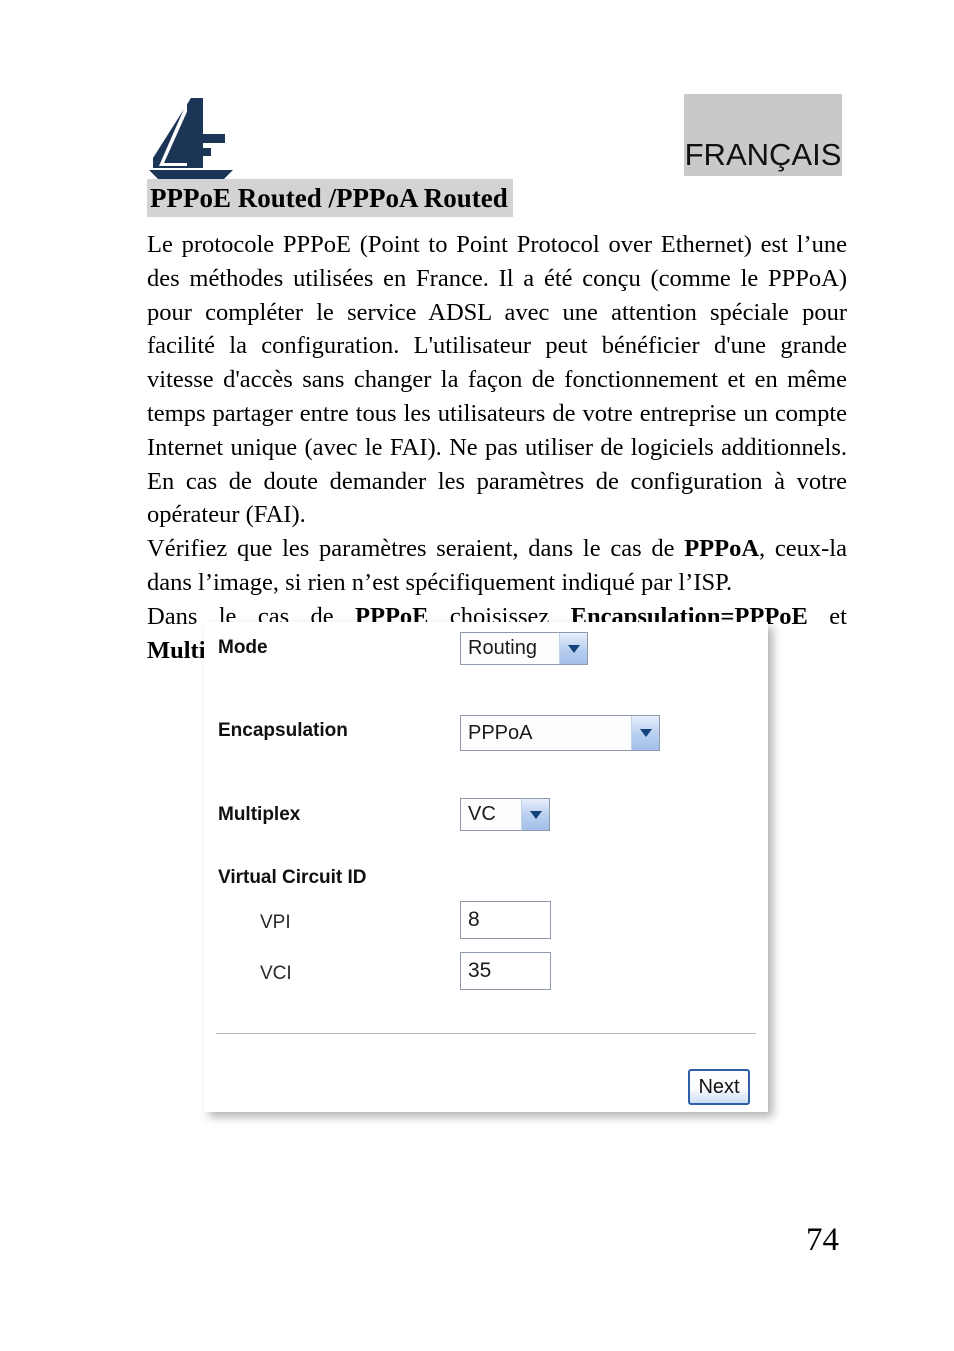 The width and height of the screenshot is (954, 1351). Describe the element at coordinates (474, 919) in the screenshot. I see `vpi-input-value: 8` at that location.